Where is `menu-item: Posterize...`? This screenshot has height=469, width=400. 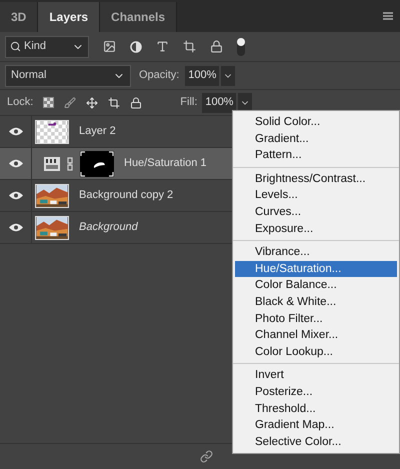 menu-item: Posterize... is located at coordinates (316, 392).